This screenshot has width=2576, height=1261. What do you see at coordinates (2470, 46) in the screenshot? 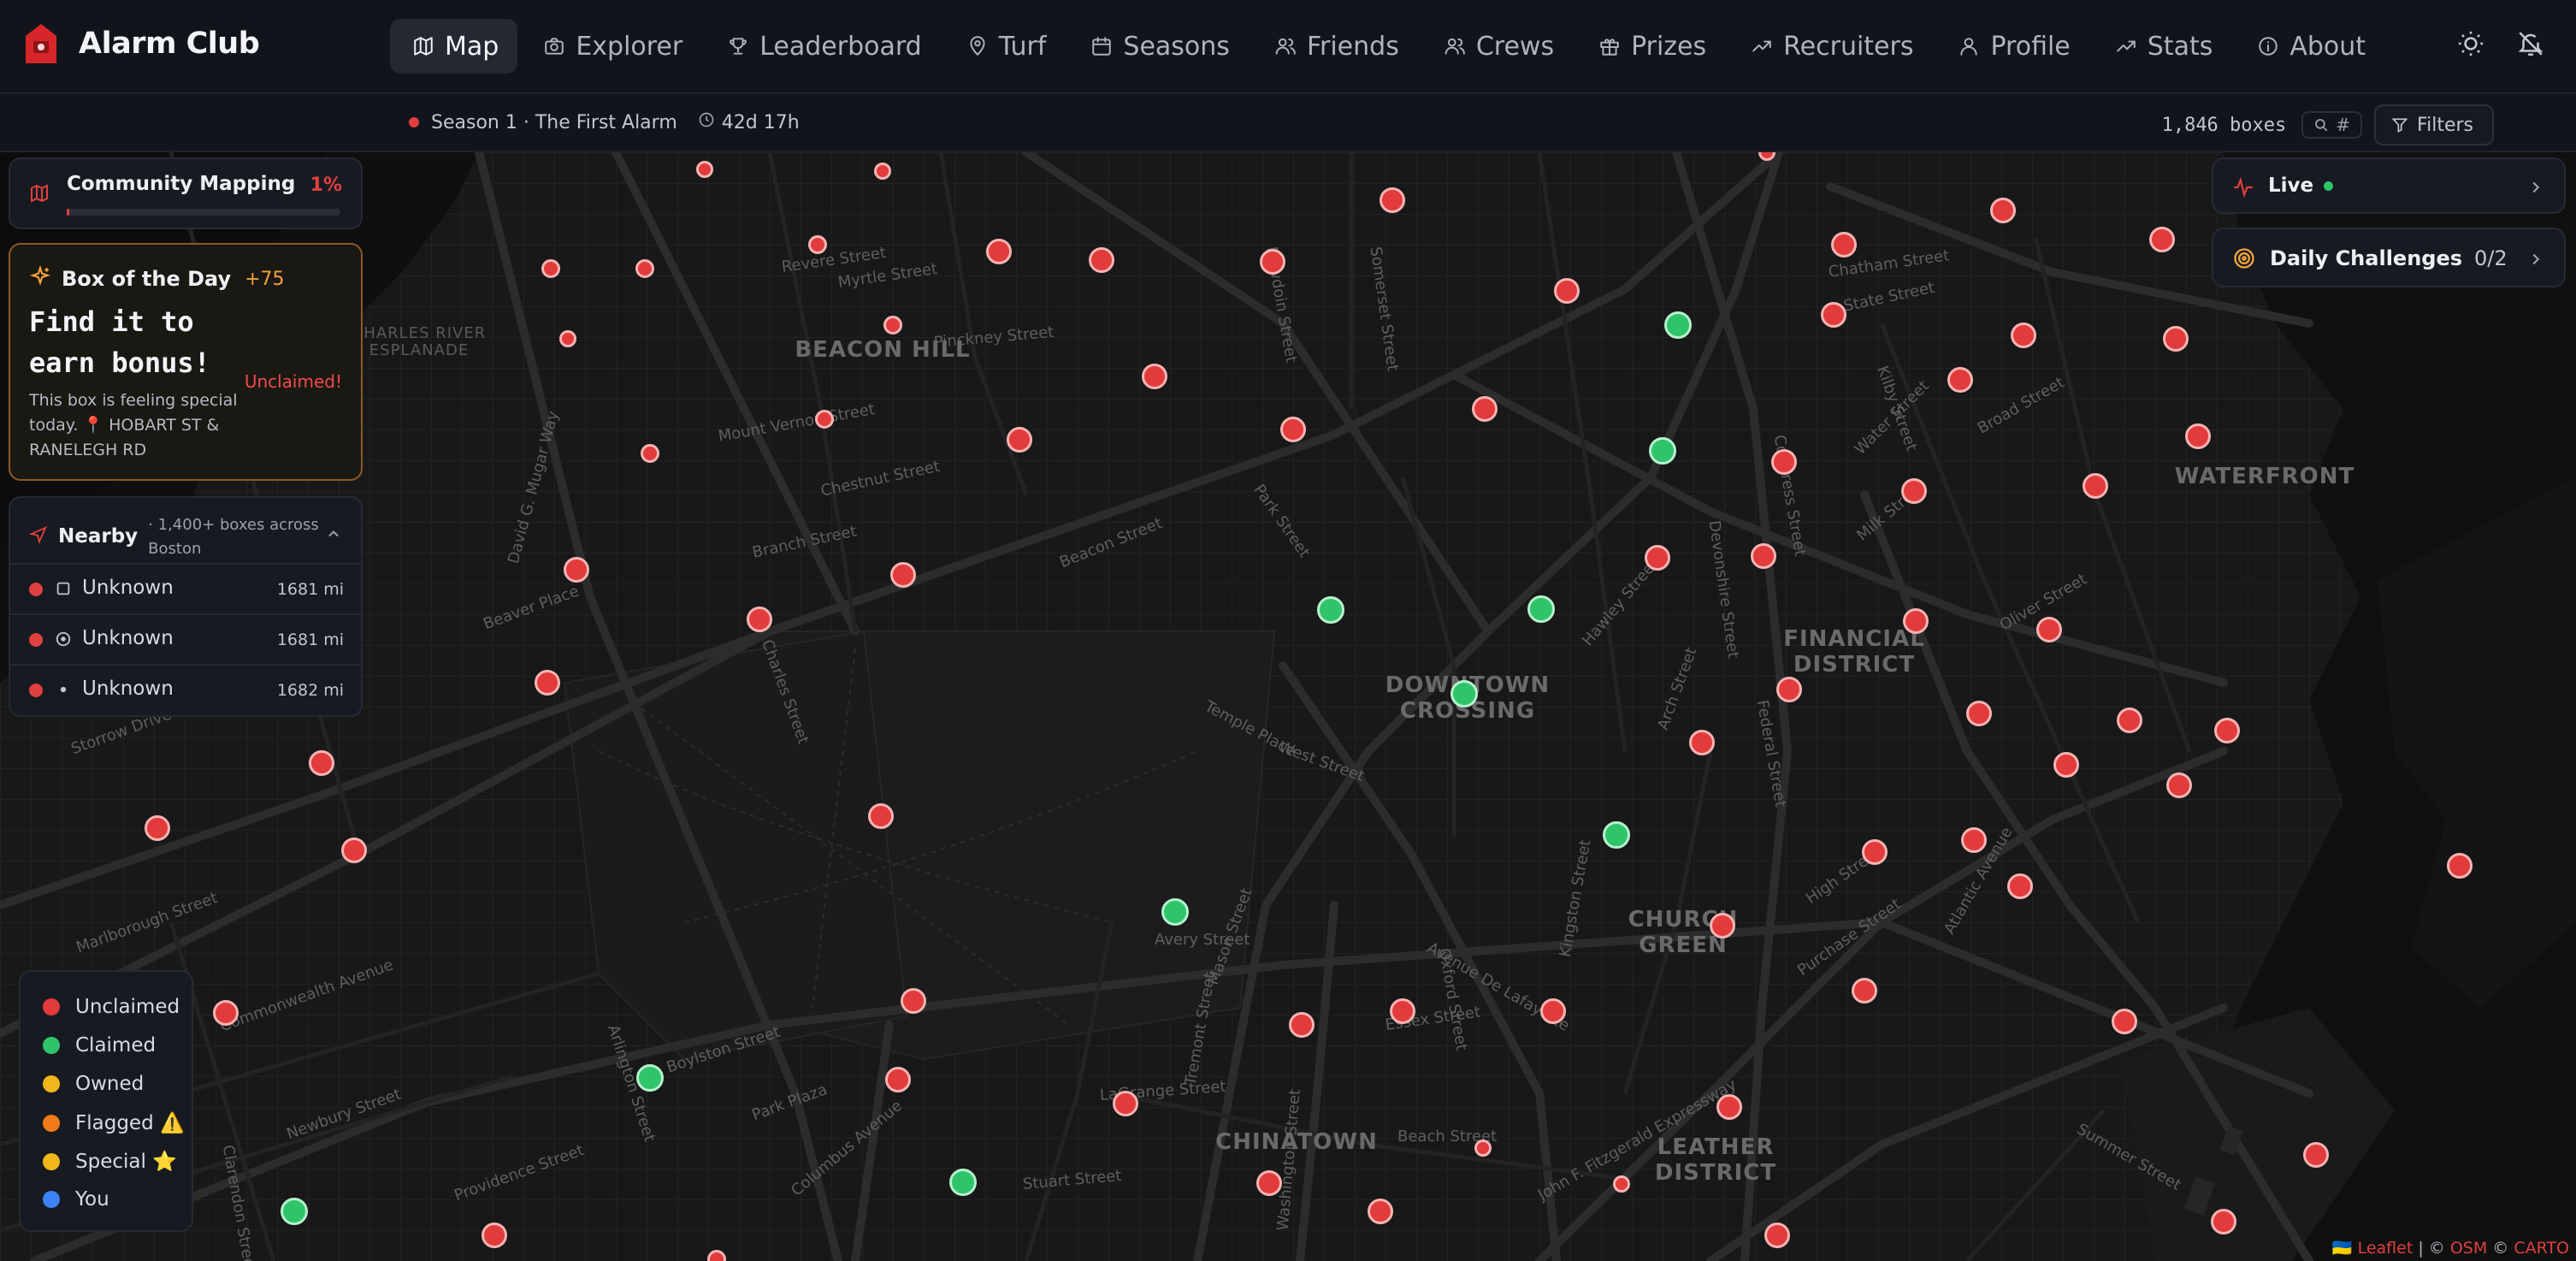
I see `theme-toggle-sun-icon` at bounding box center [2470, 46].